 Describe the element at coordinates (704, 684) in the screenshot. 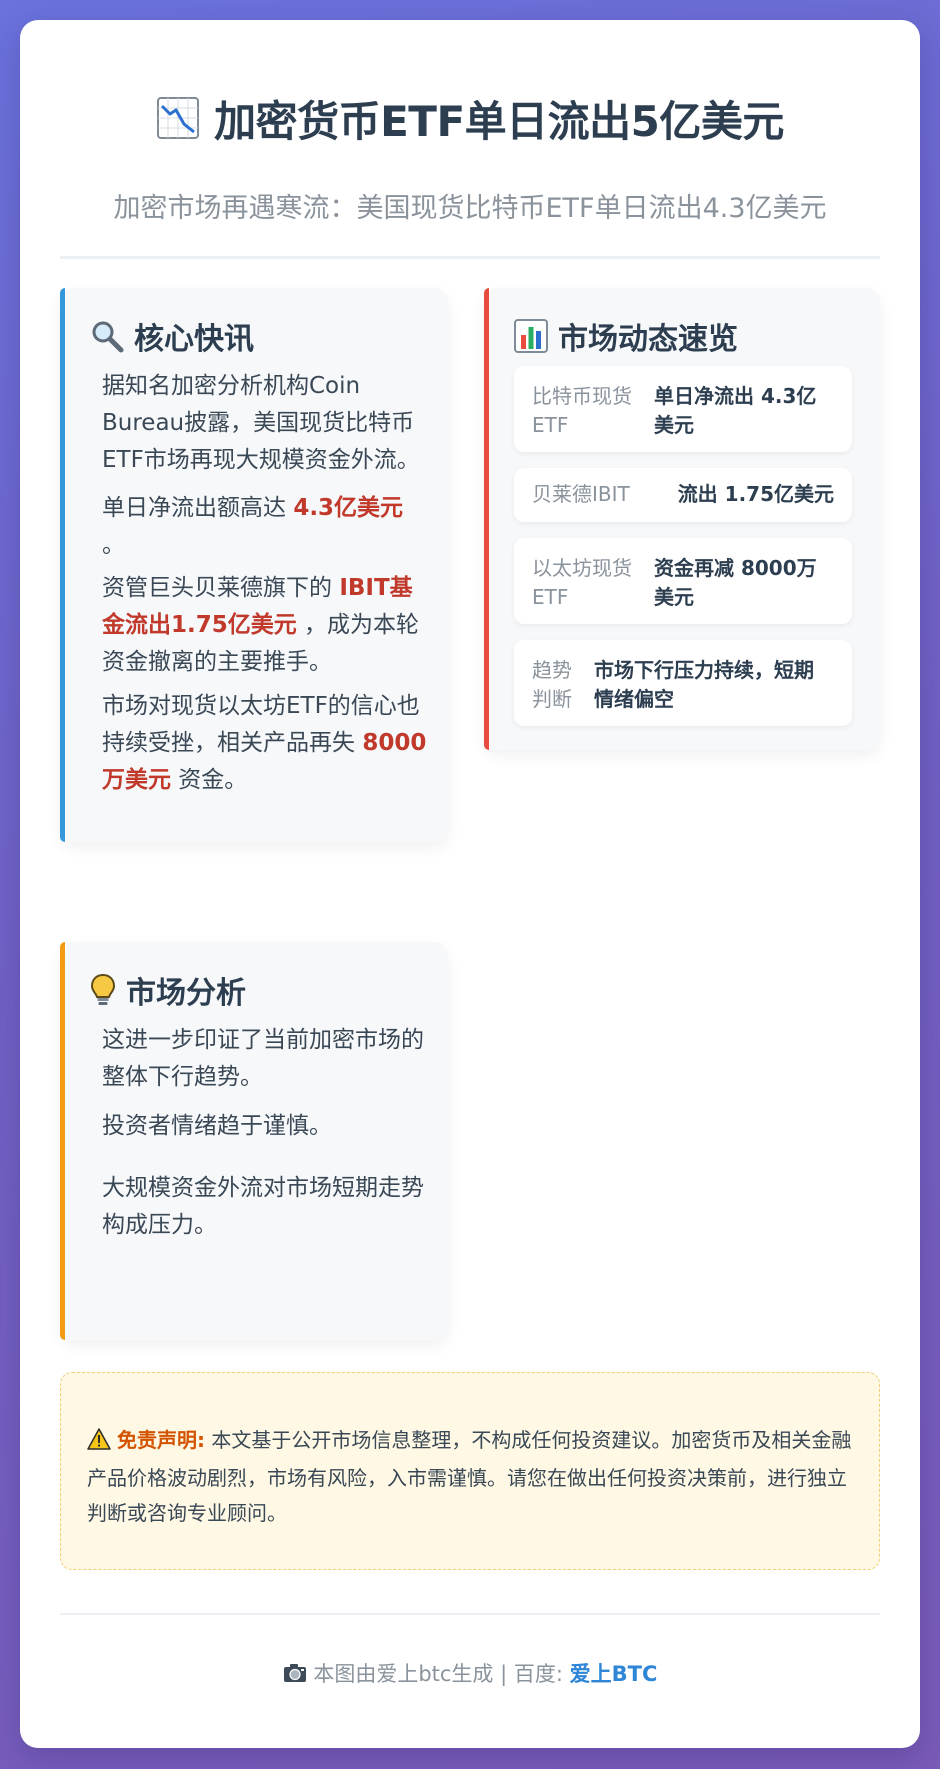

I see `stat-value: 市场下行压力持续，短期情绪偏空` at that location.